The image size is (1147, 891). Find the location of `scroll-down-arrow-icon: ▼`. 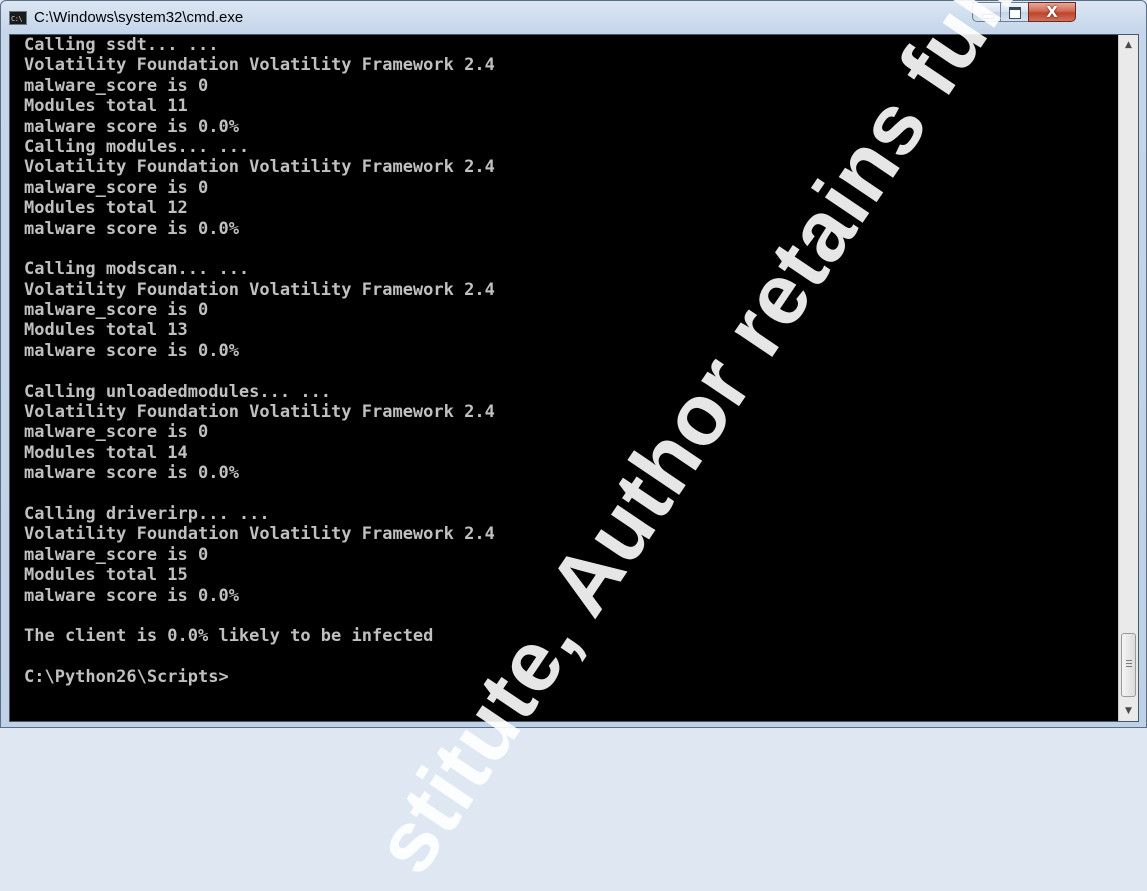

scroll-down-arrow-icon: ▼ is located at coordinates (1128, 711).